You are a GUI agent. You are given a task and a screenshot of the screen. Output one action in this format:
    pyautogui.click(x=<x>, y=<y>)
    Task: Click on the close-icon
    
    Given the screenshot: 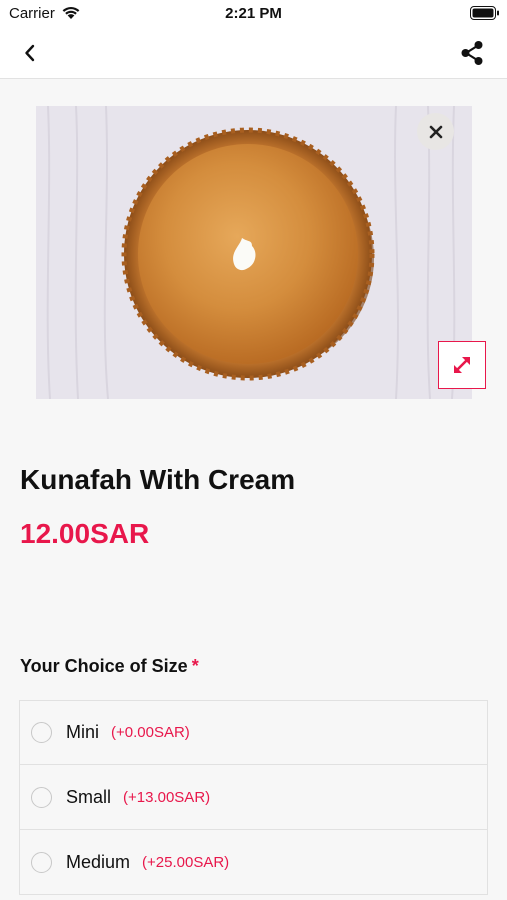 What is the action you would take?
    pyautogui.click(x=435, y=131)
    